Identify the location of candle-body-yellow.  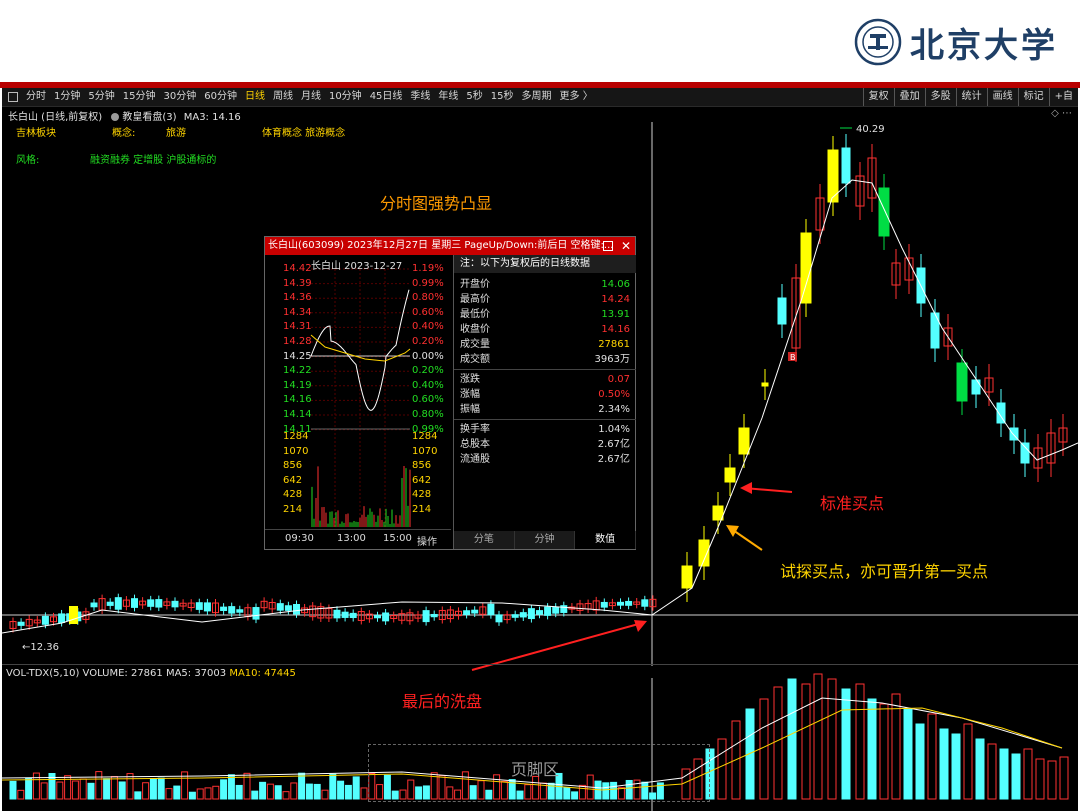
(73, 615).